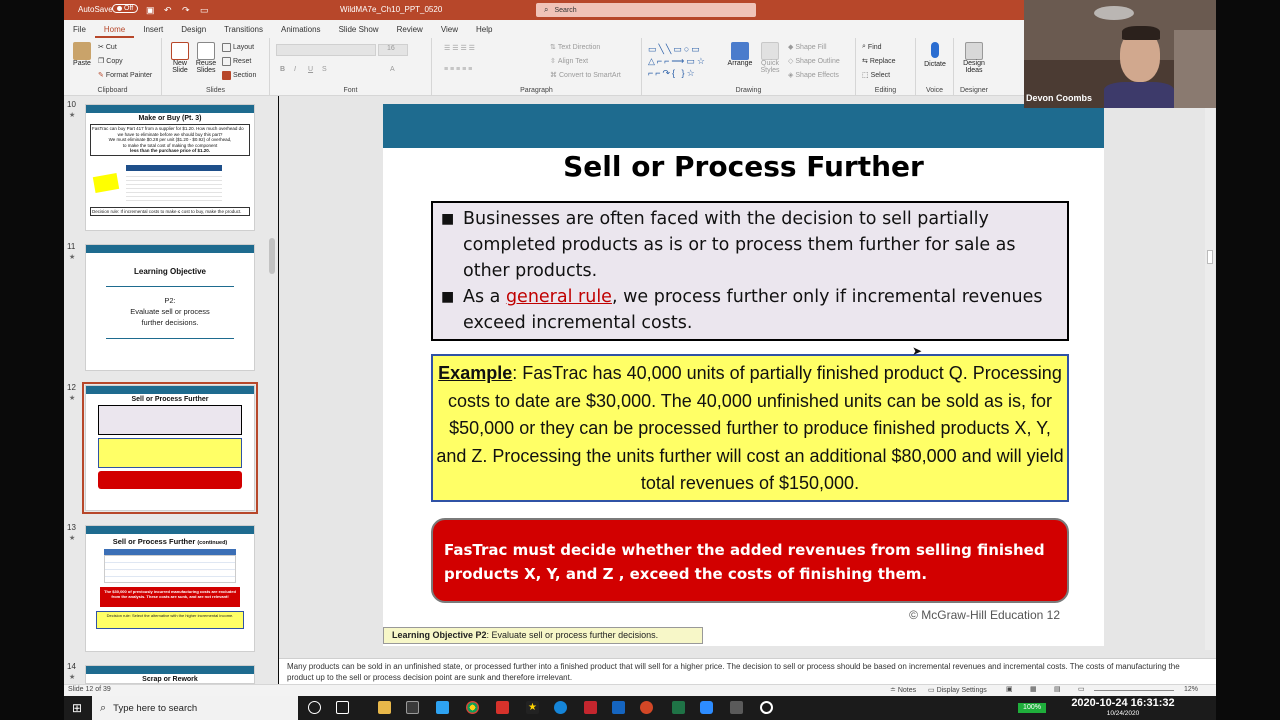 The width and height of the screenshot is (1280, 720). What do you see at coordinates (114, 31) in the screenshot?
I see `tab-home: Home` at bounding box center [114, 31].